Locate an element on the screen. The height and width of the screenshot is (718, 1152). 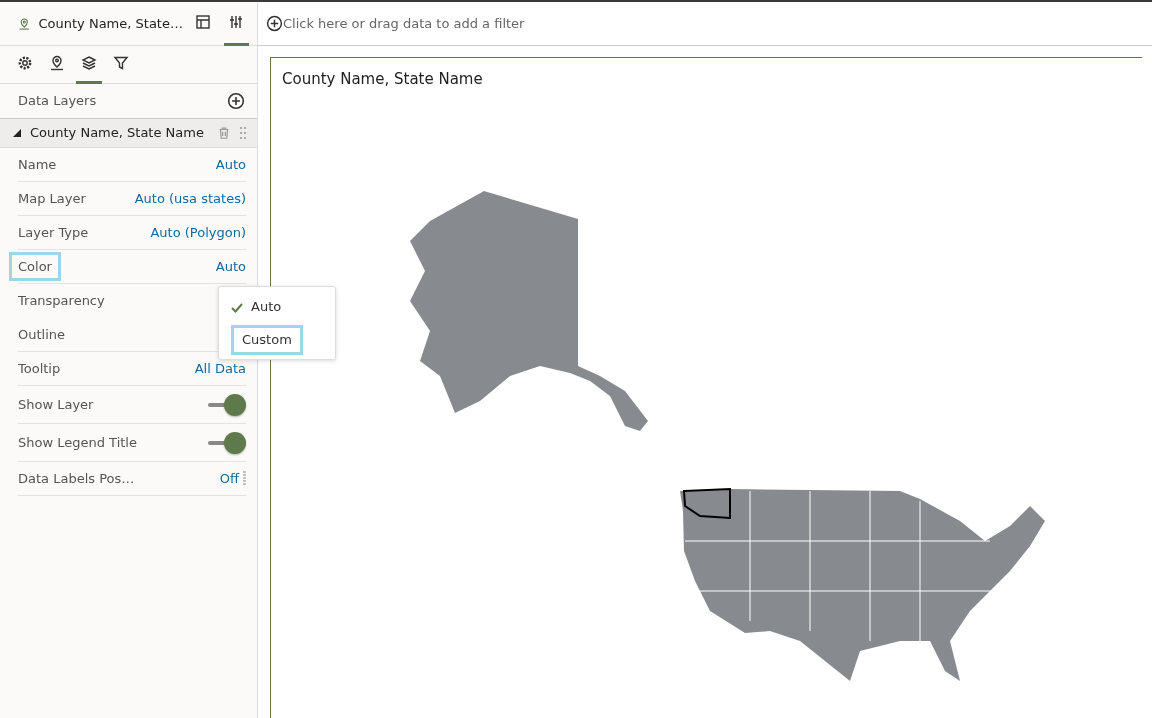
layout-icon is located at coordinates (203, 22).